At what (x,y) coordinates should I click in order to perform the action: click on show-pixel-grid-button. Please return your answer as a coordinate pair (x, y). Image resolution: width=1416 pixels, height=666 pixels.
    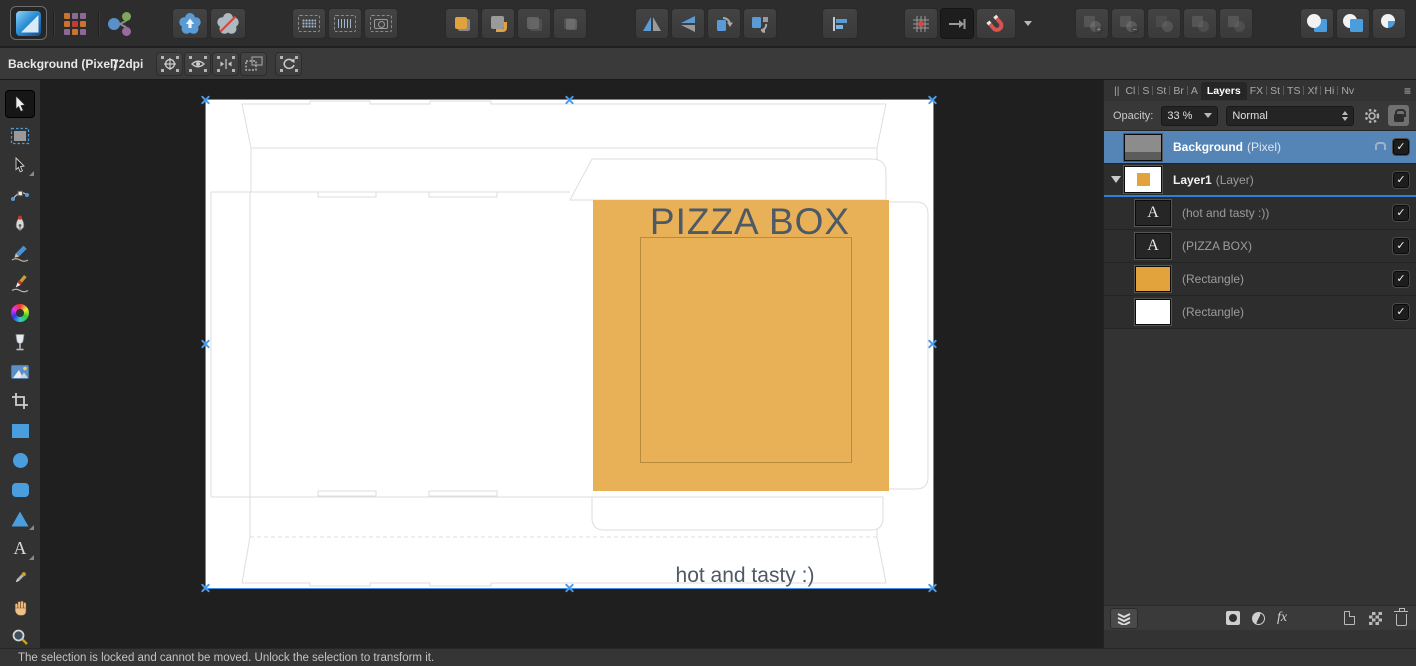
    Looking at the image, I should click on (921, 23).